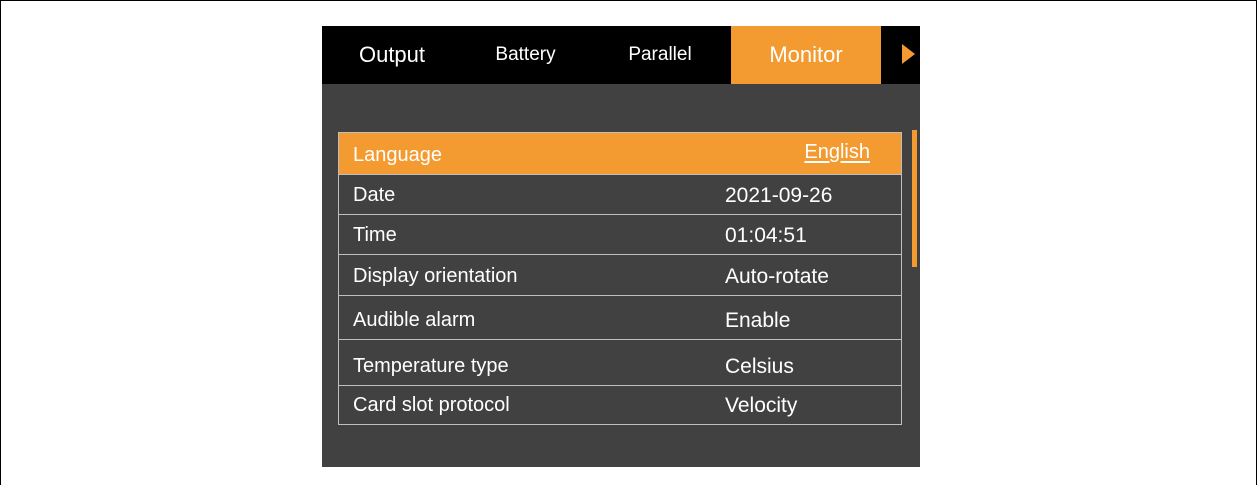 This screenshot has width=1257, height=485. What do you see at coordinates (779, 195) in the screenshot?
I see `setting-value: 2021-09-26` at bounding box center [779, 195].